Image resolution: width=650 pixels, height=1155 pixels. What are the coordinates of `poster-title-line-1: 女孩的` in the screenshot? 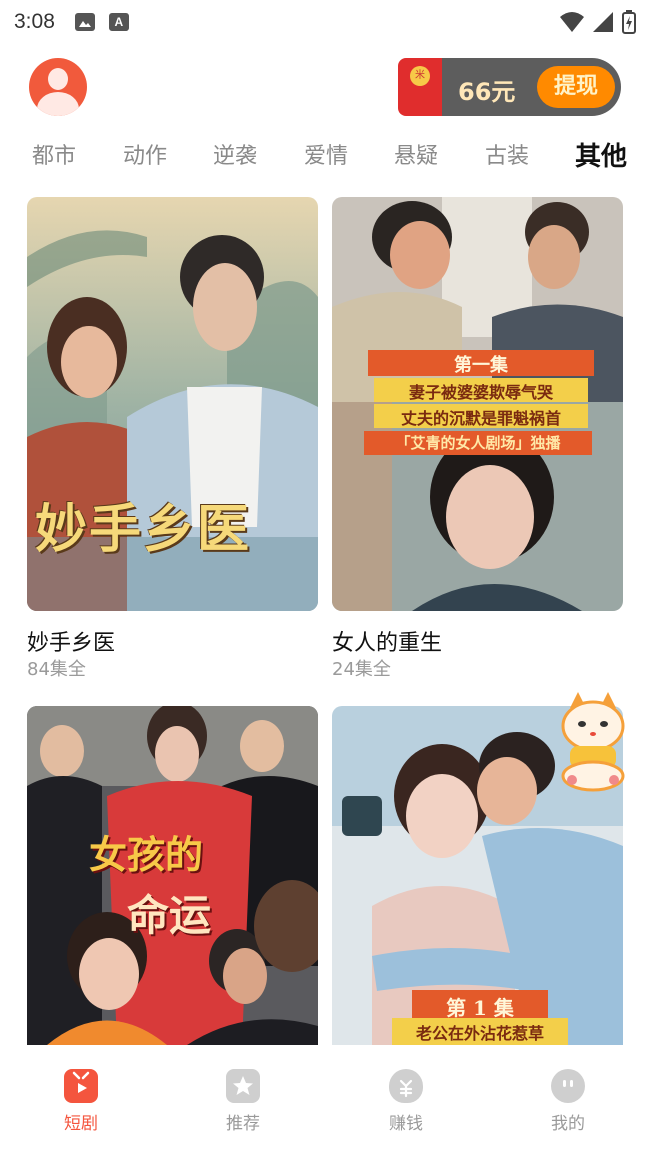 It's located at (146, 854).